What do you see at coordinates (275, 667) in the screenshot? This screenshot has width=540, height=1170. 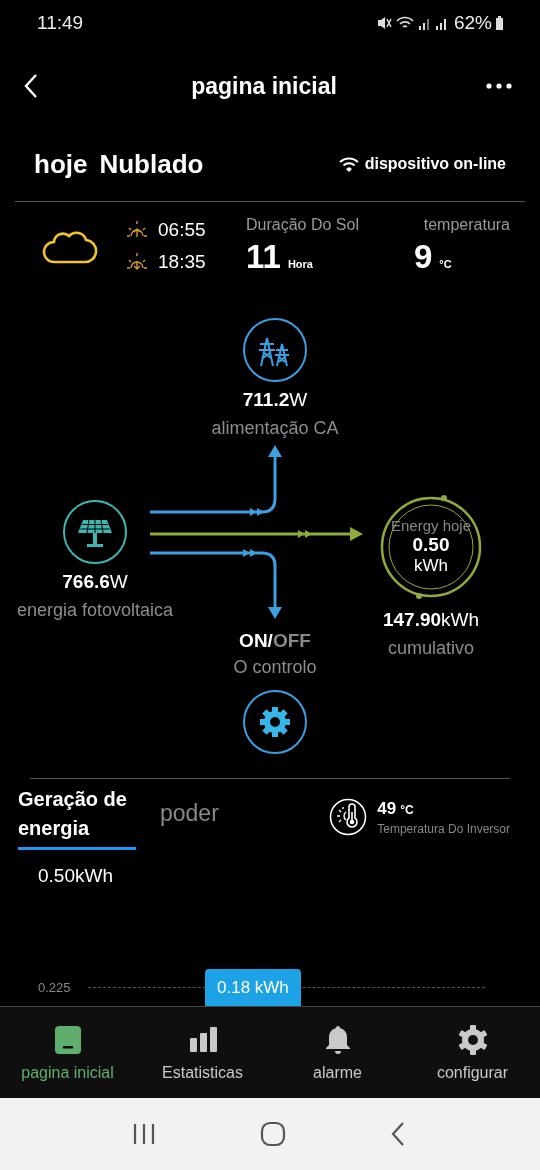 I see `control-label: O controlo` at bounding box center [275, 667].